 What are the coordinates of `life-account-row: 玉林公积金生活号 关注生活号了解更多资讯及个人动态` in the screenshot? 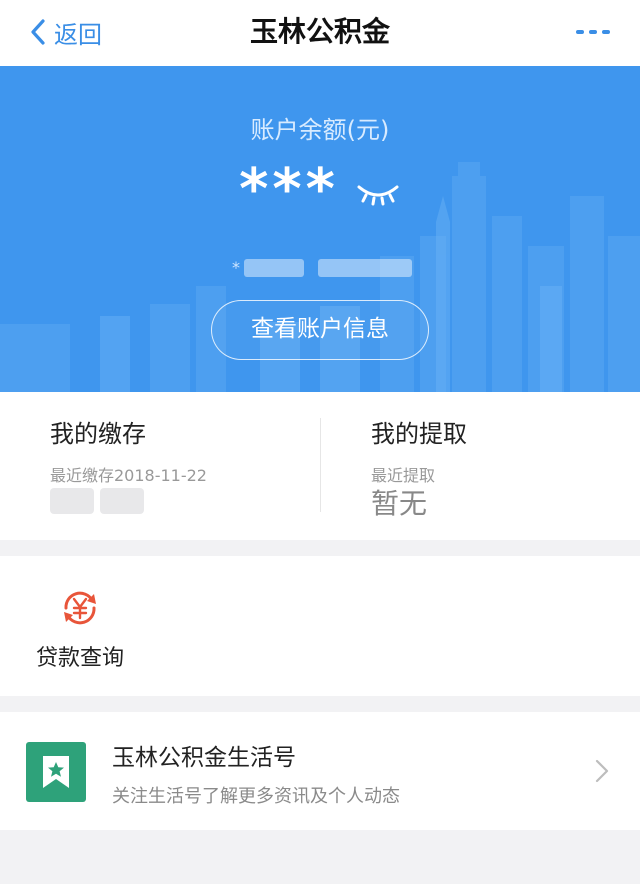 It's located at (320, 771).